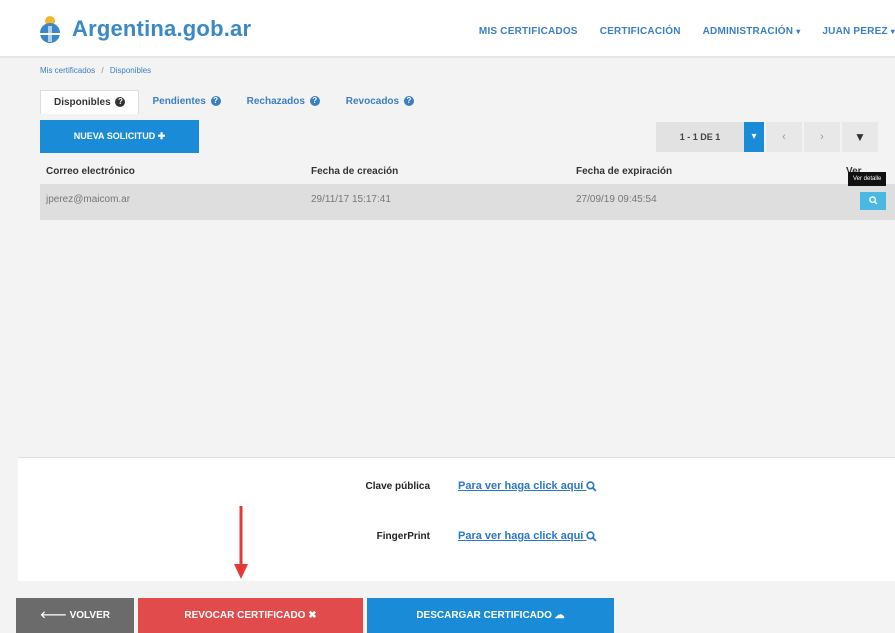  I want to click on tab-label: Pendientes, so click(179, 101).